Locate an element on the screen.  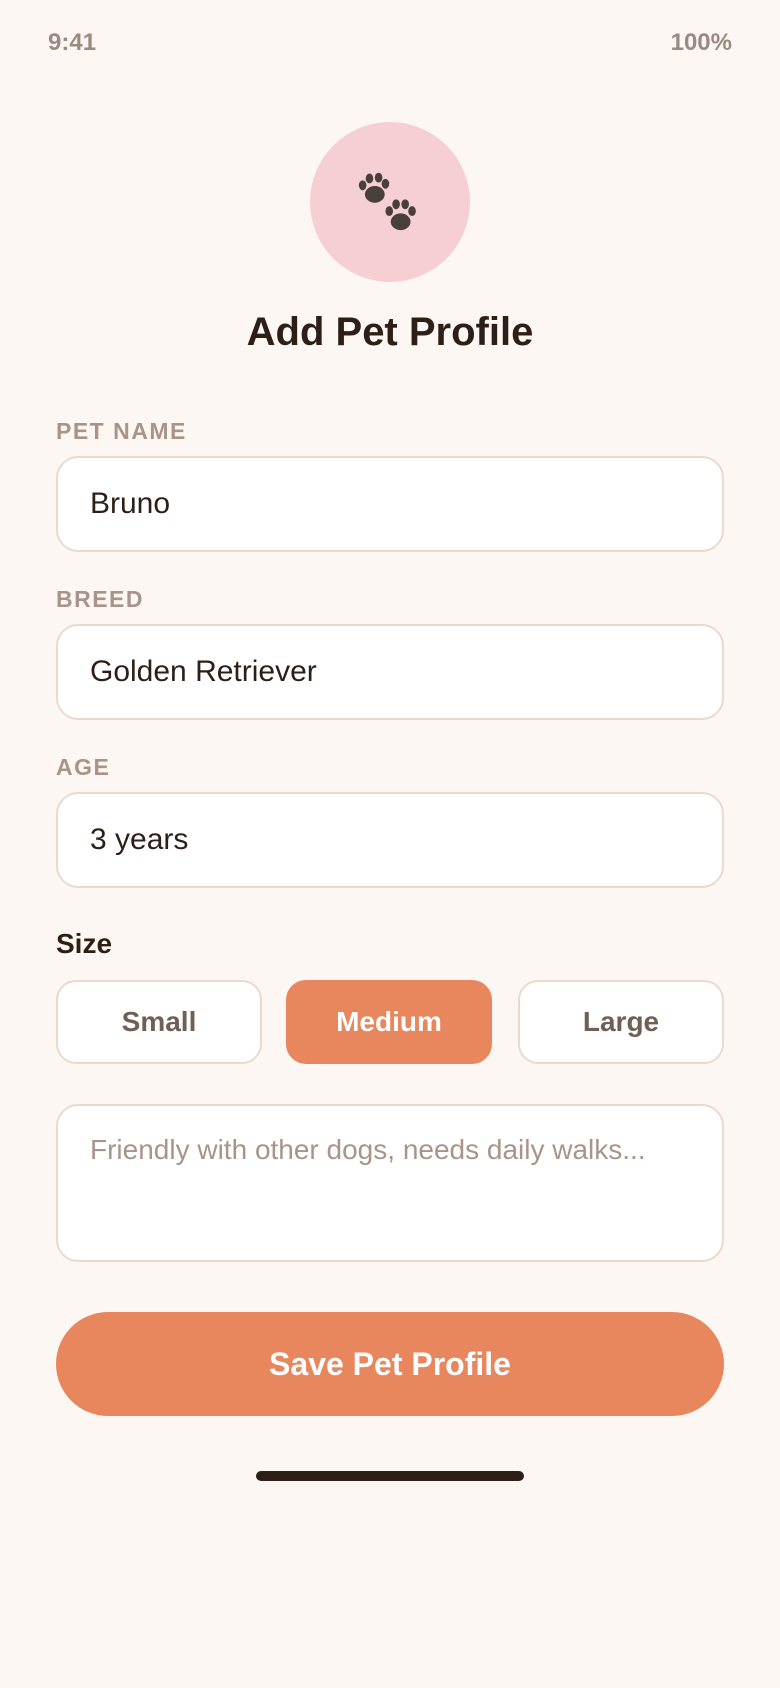
size-heading: Size is located at coordinates (84, 943).